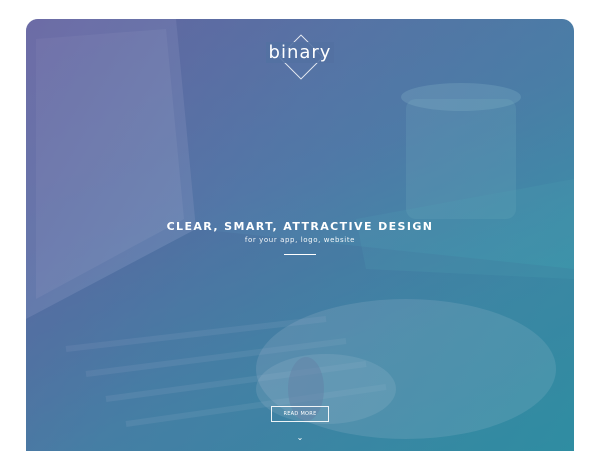 Image resolution: width=600 pixels, height=451 pixels. What do you see at coordinates (300, 254) in the screenshot?
I see `divider-line` at bounding box center [300, 254].